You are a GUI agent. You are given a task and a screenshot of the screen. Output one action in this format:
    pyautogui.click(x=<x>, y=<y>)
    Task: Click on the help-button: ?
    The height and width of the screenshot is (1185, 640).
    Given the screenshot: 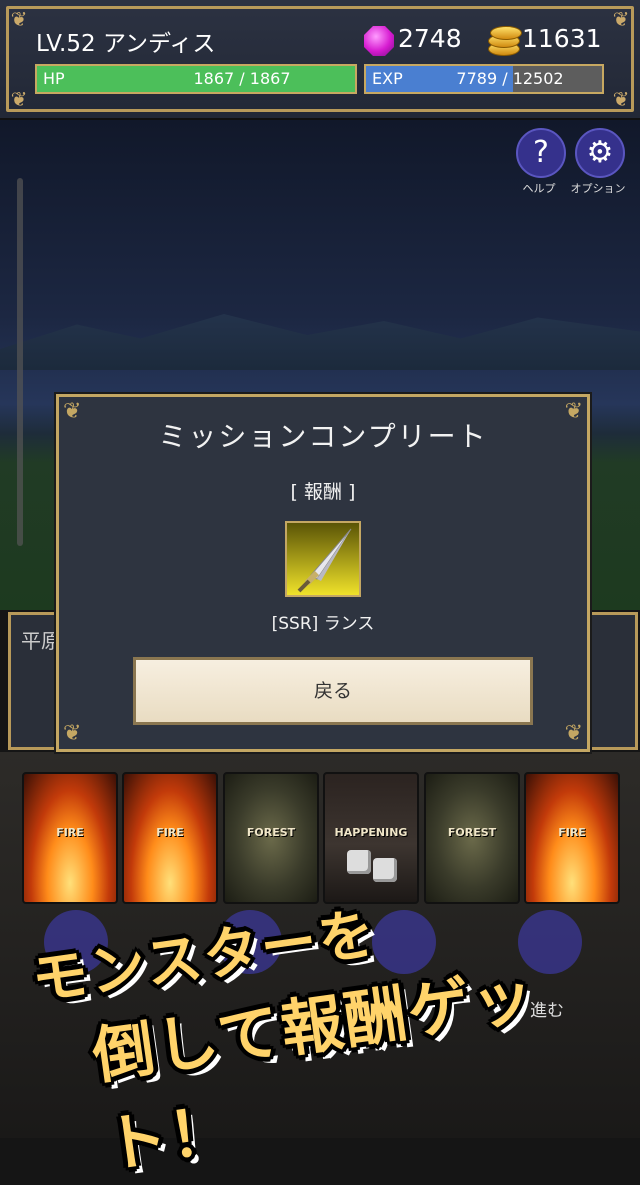 What is the action you would take?
    pyautogui.click(x=541, y=153)
    